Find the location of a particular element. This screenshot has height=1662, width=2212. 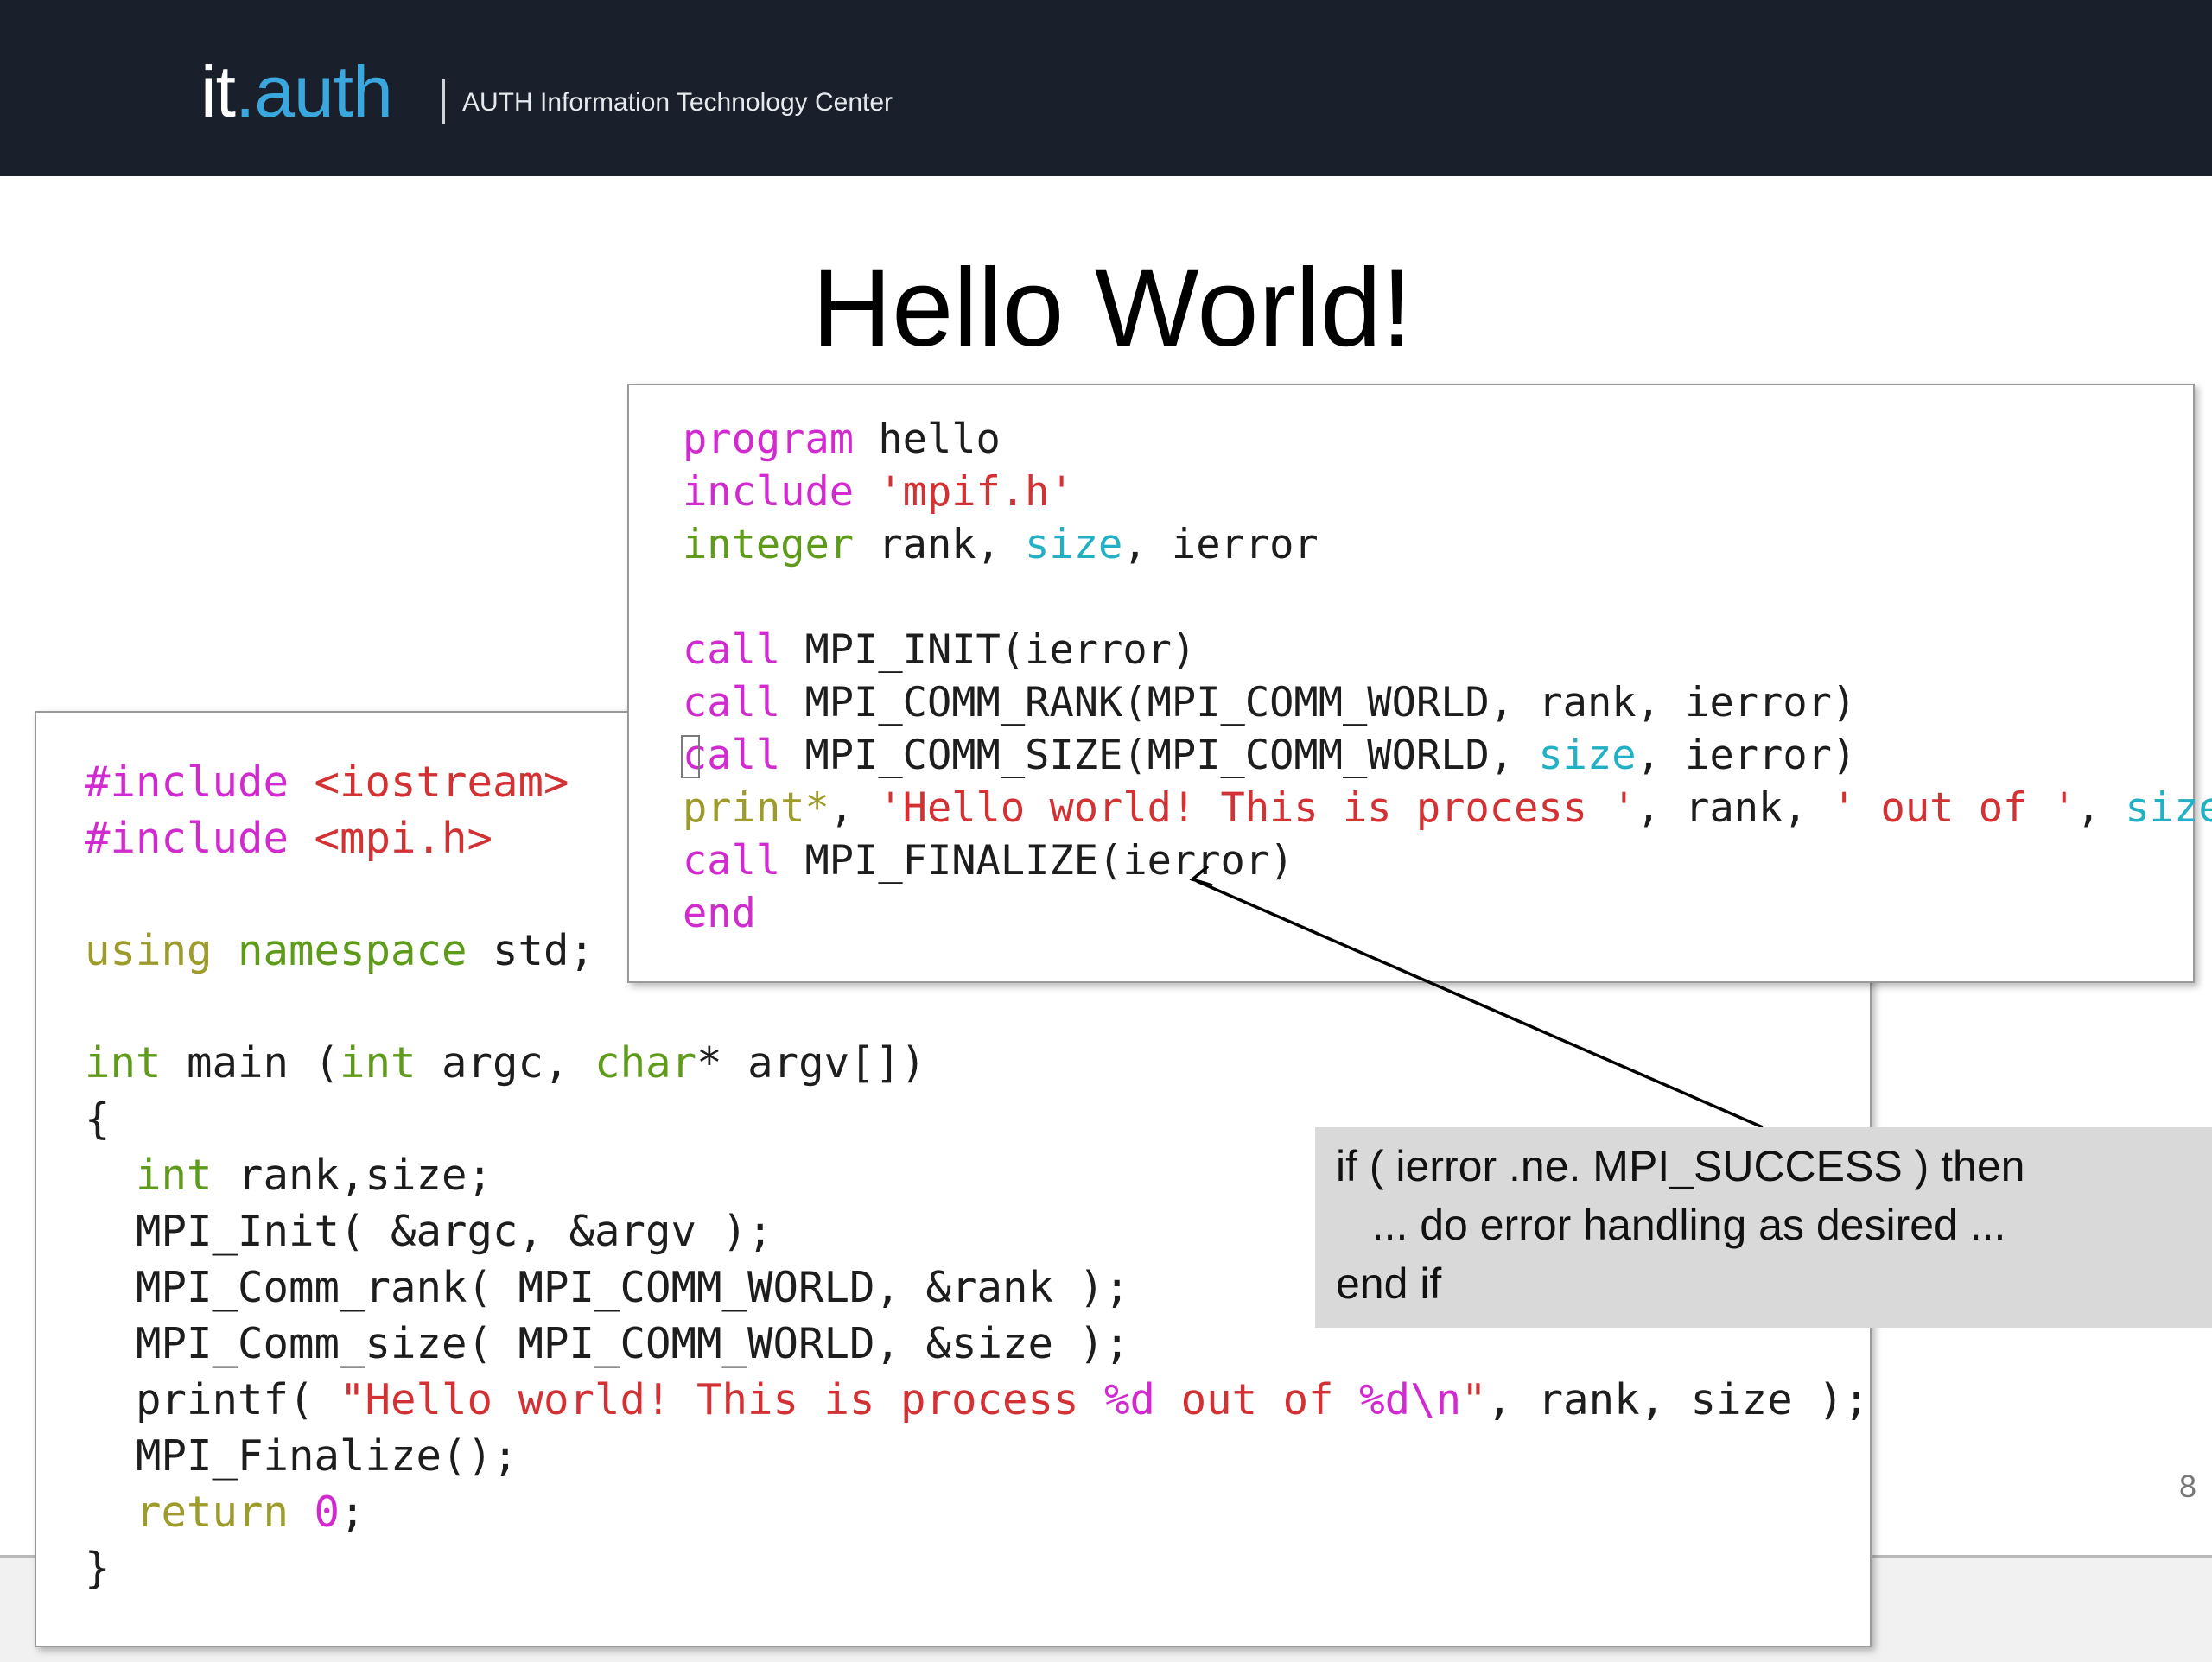

code-number: 0 is located at coordinates (327, 1512).